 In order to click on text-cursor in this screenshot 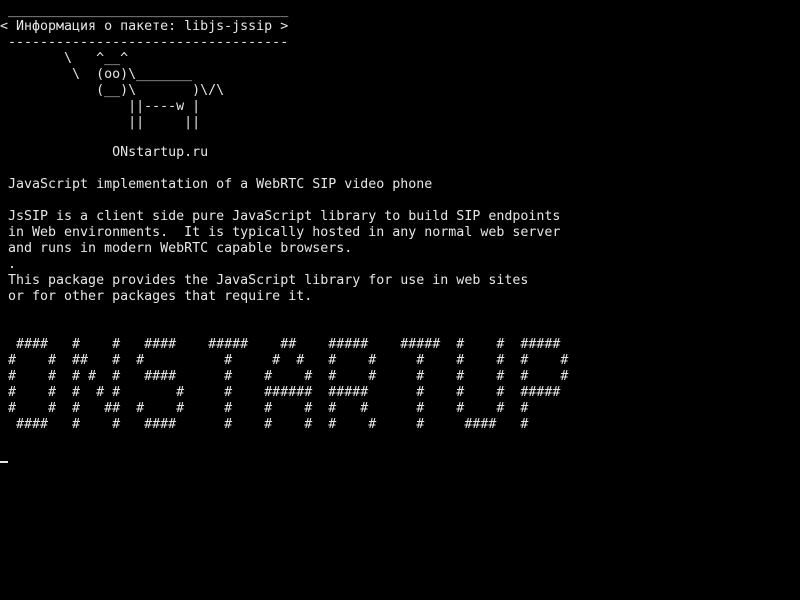, I will do `click(4, 462)`.